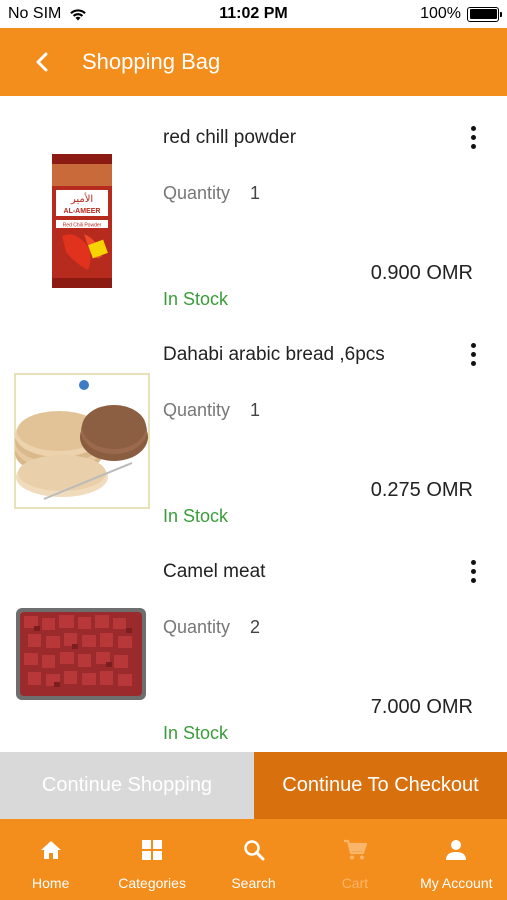 The image size is (507, 900). I want to click on cart-icon, so click(355, 850).